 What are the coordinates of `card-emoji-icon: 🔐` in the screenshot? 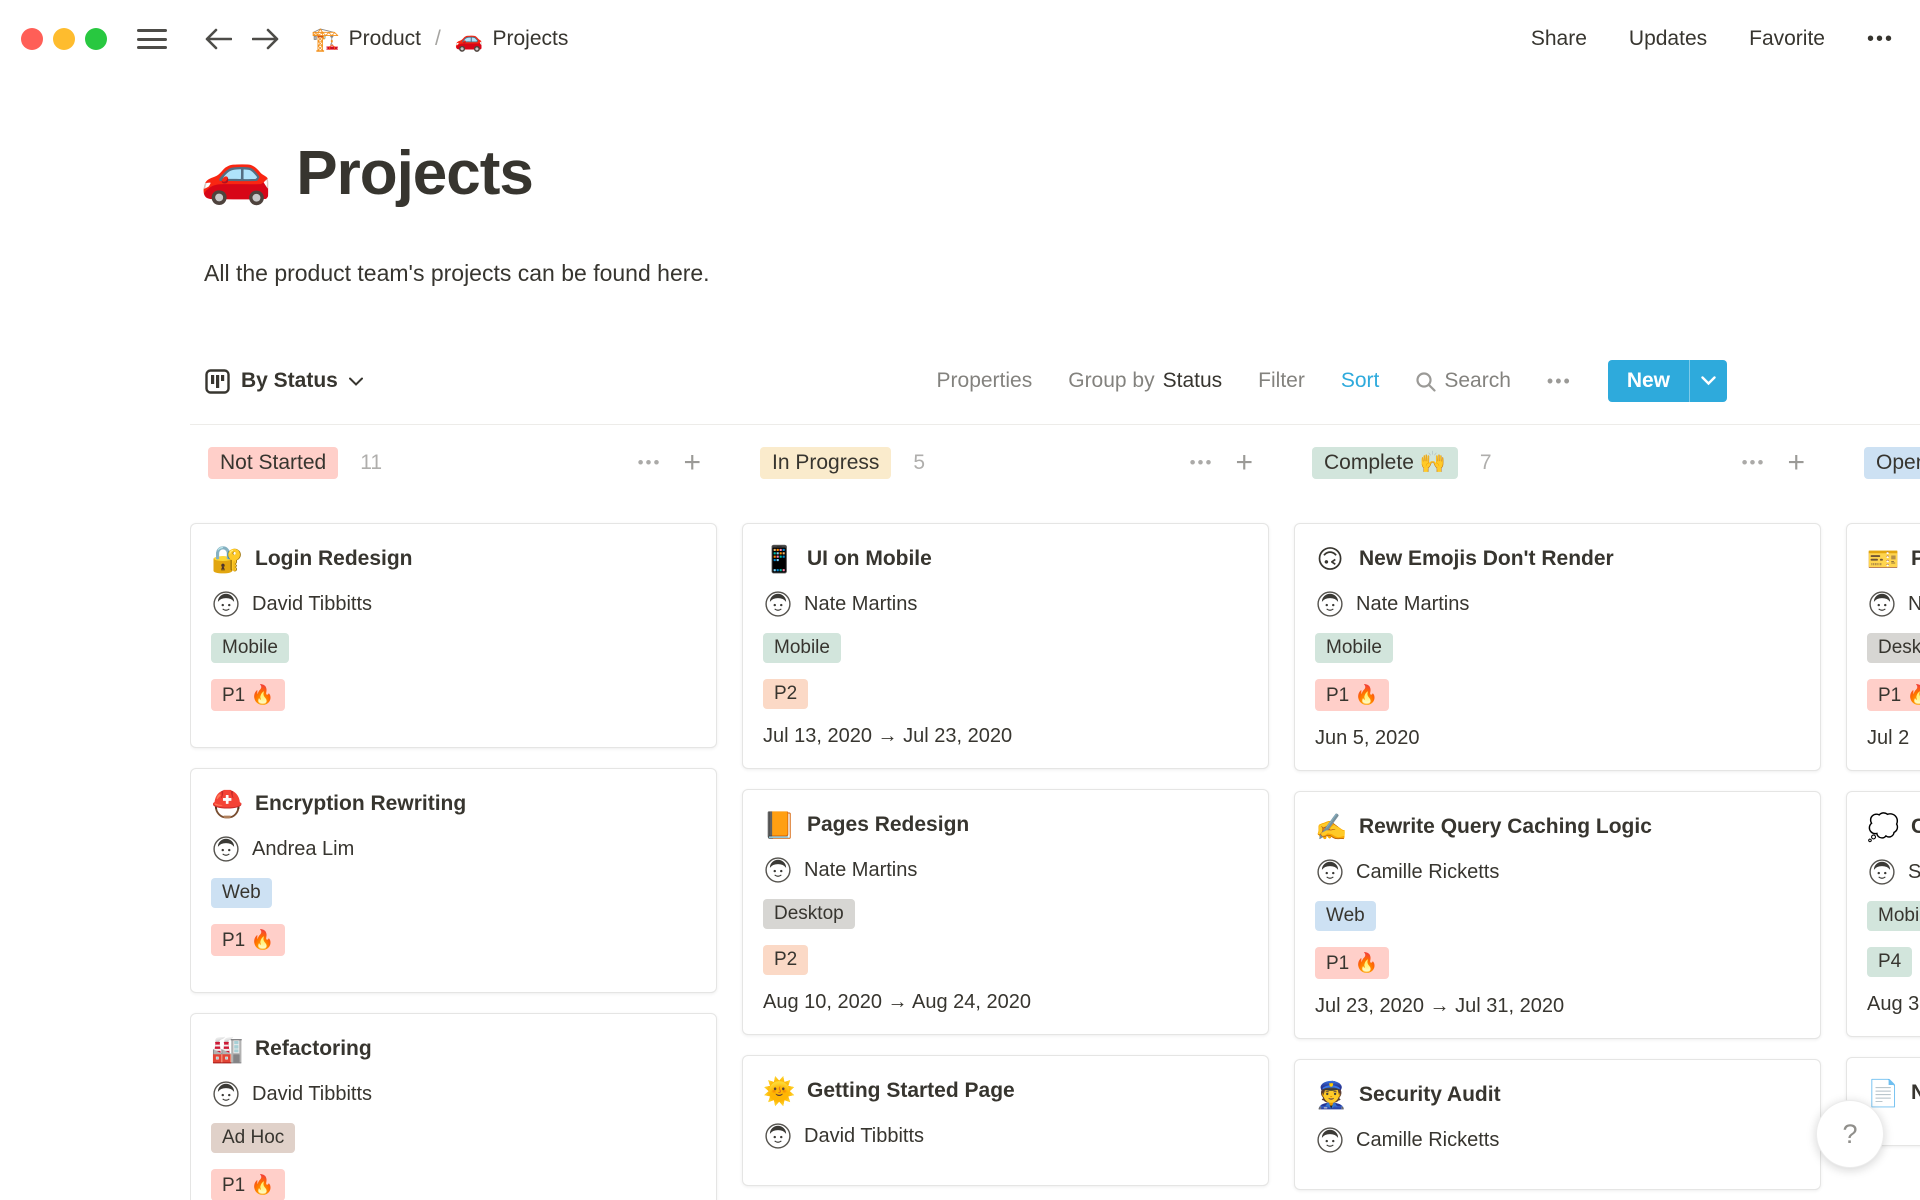 It's located at (227, 559).